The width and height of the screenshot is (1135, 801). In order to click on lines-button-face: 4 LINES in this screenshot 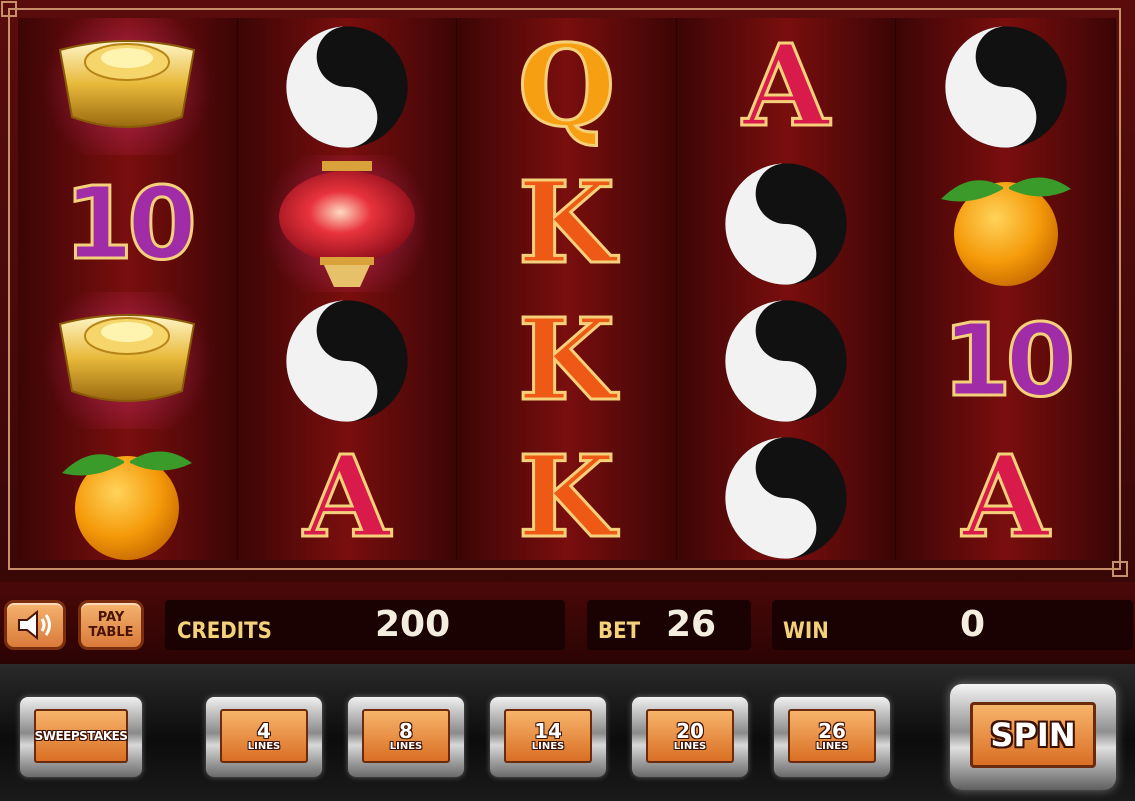, I will do `click(264, 736)`.